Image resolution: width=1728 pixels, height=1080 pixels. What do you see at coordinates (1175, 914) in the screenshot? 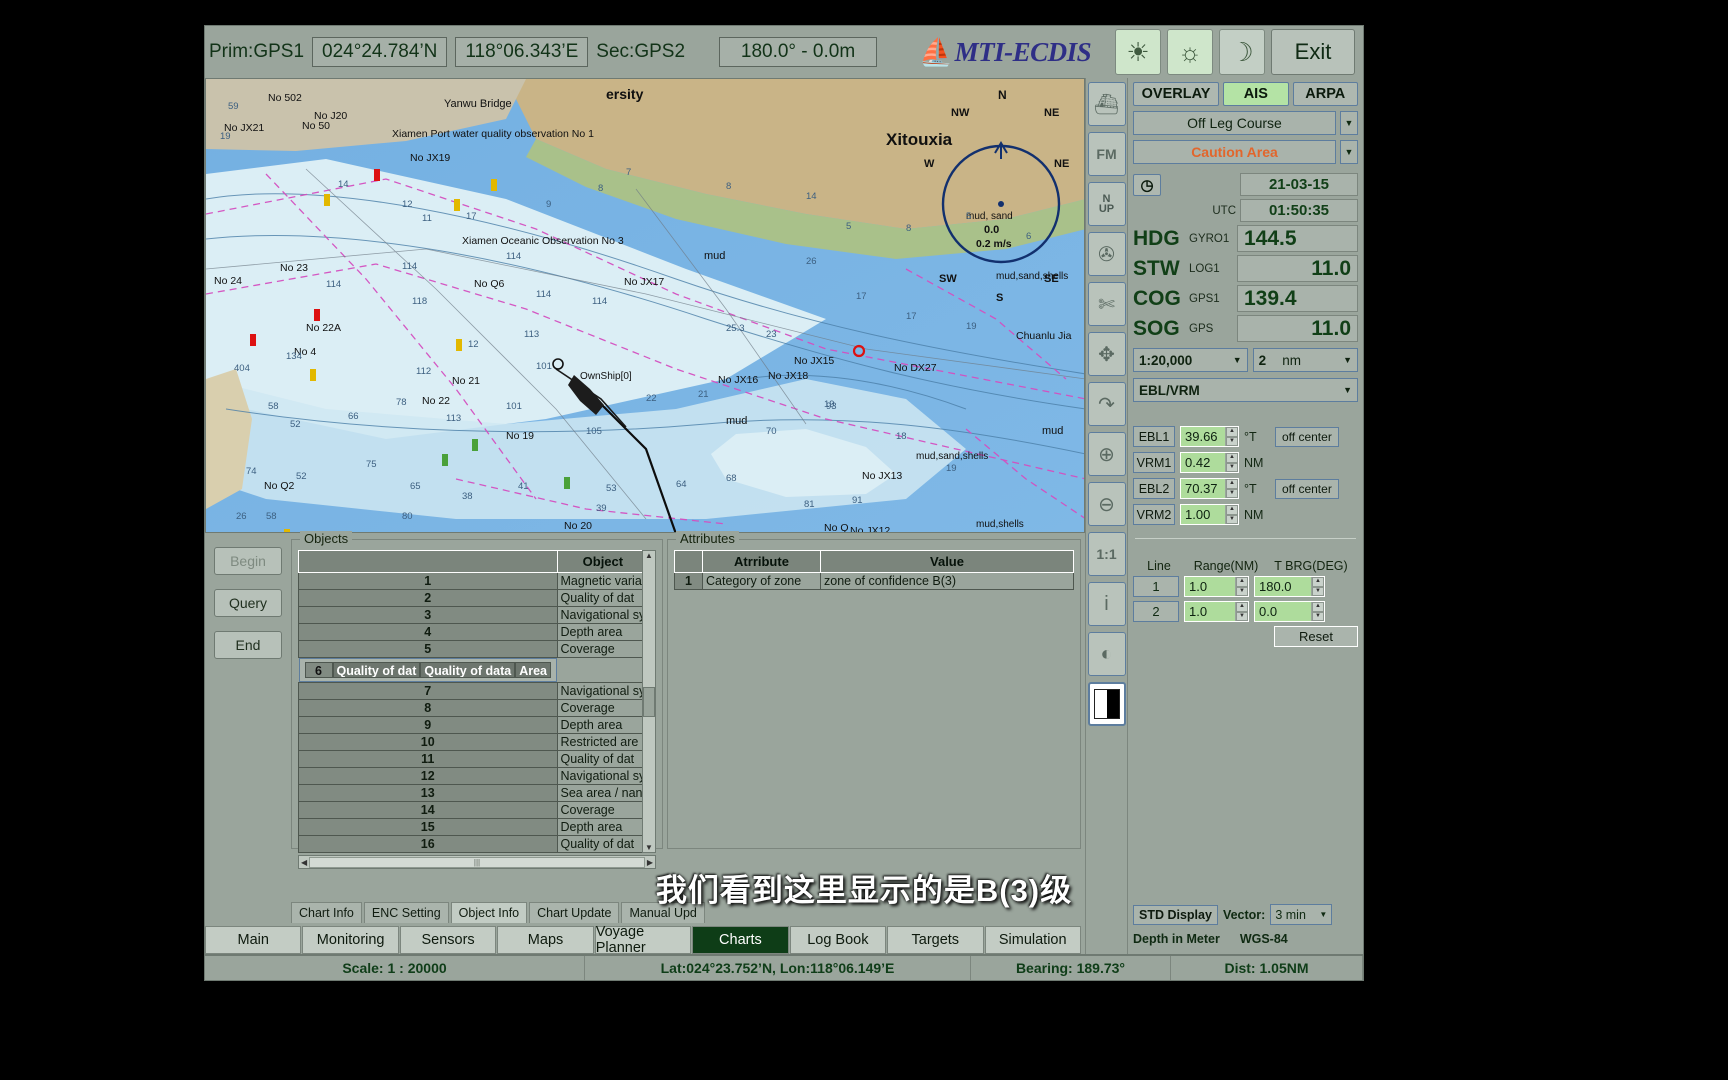
I see `std-display-button: STD Display` at bounding box center [1175, 914].